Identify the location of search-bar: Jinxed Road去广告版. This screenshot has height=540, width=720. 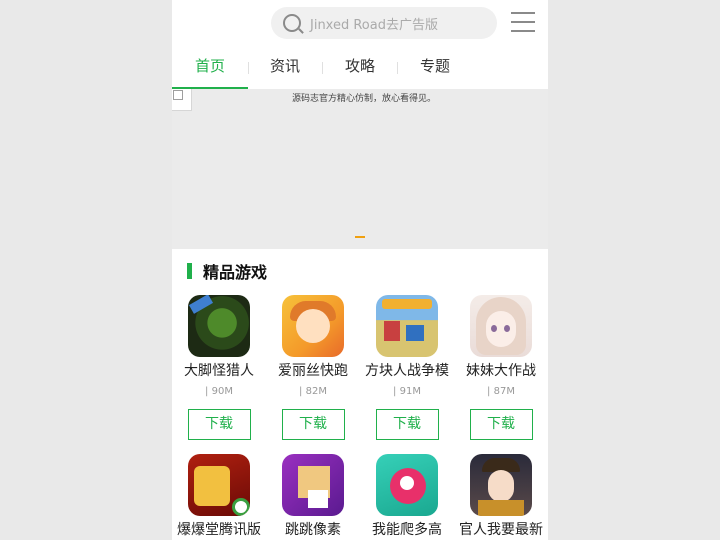
(384, 23).